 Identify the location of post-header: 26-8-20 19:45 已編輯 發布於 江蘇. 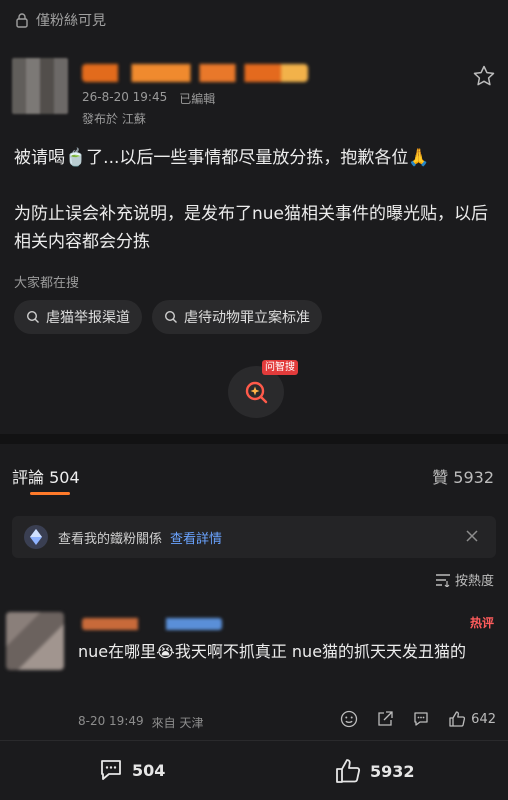
(254, 92).